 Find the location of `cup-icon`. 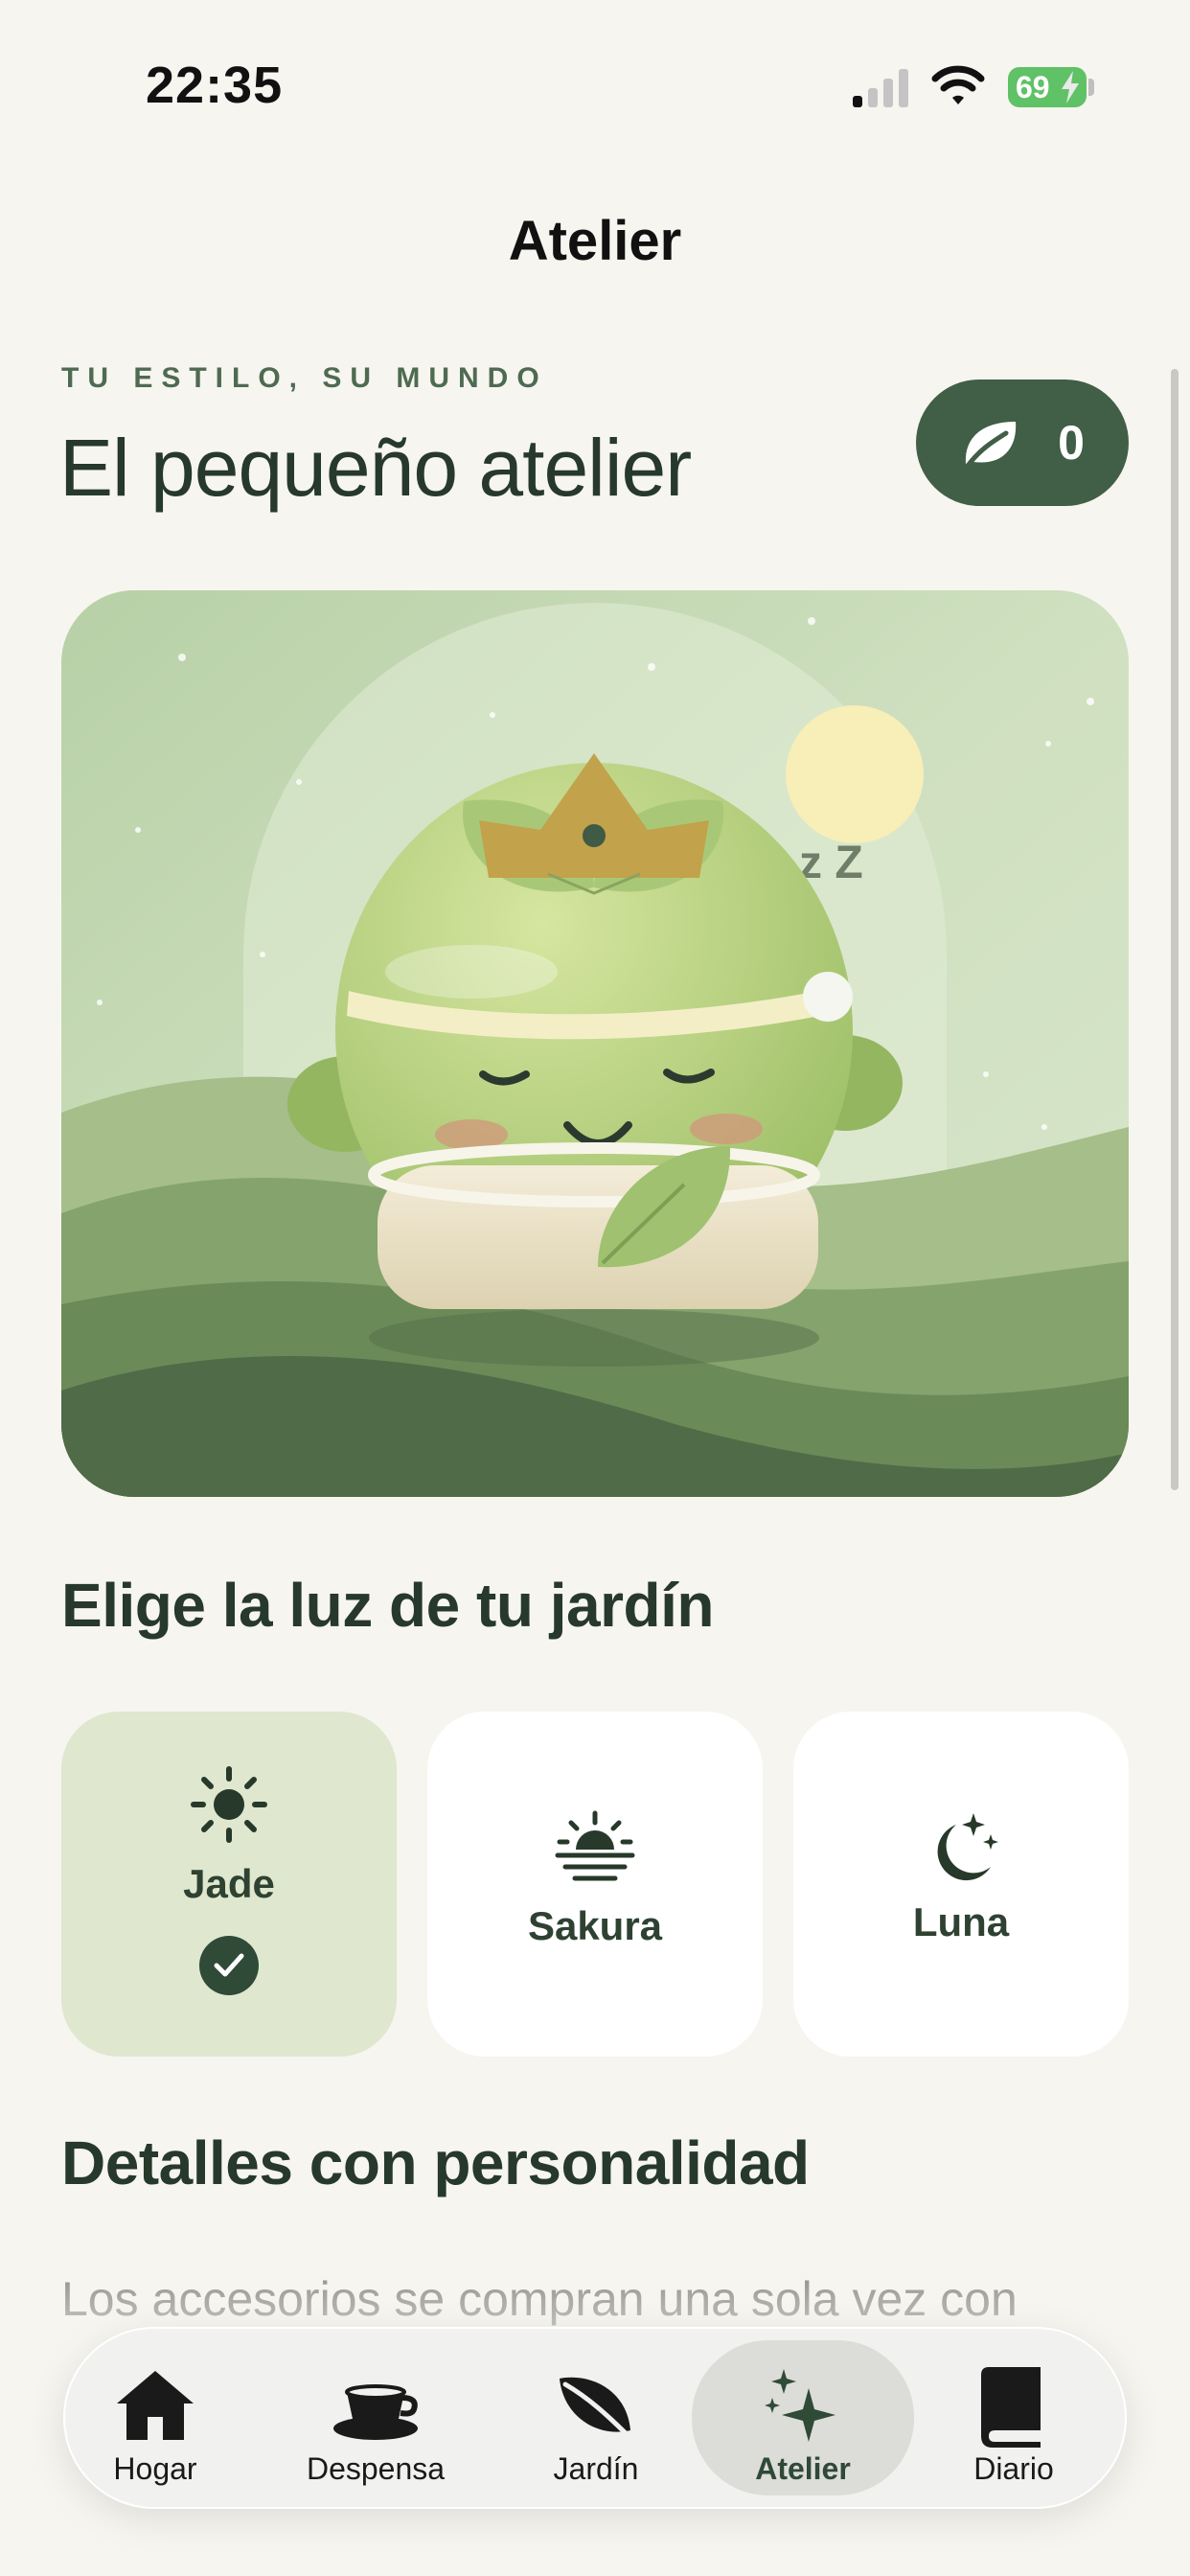

cup-icon is located at coordinates (375, 2412).